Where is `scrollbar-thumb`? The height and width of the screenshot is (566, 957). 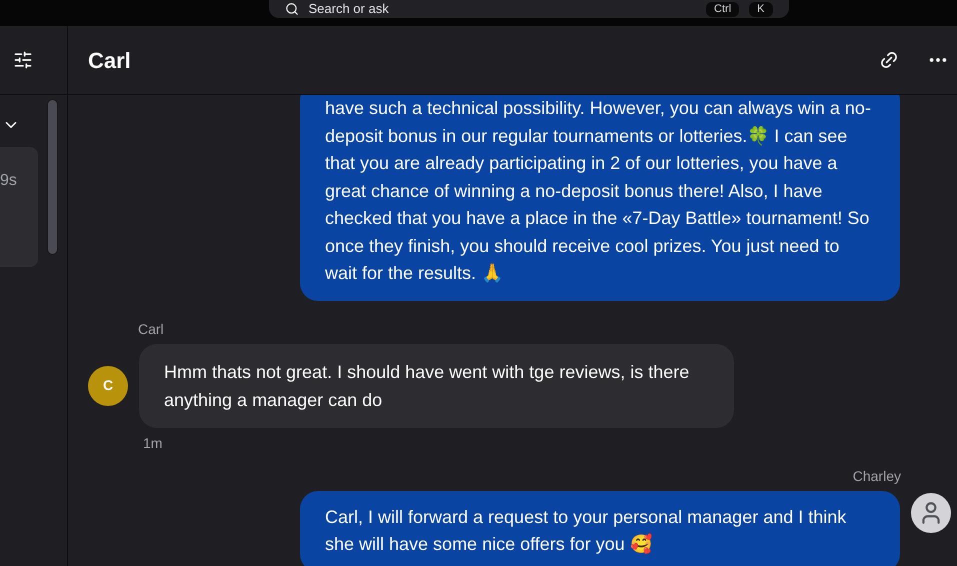
scrollbar-thumb is located at coordinates (52, 177).